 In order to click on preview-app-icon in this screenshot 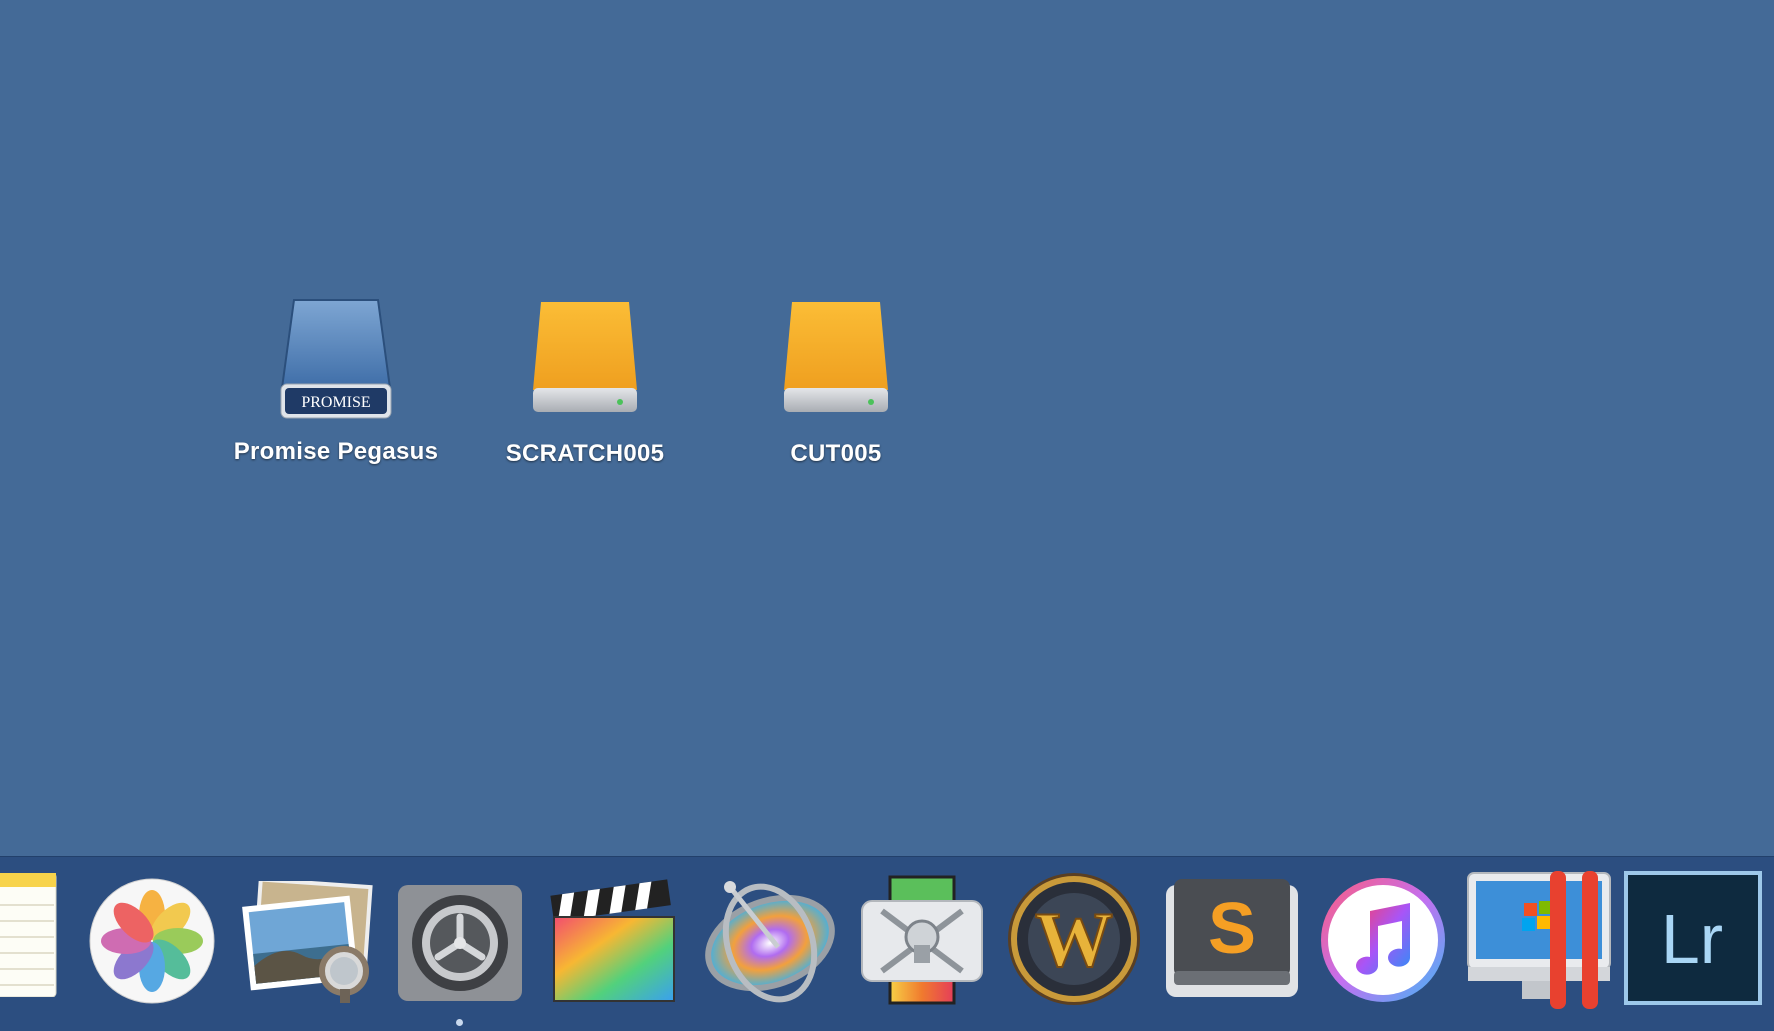, I will do `click(308, 943)`.